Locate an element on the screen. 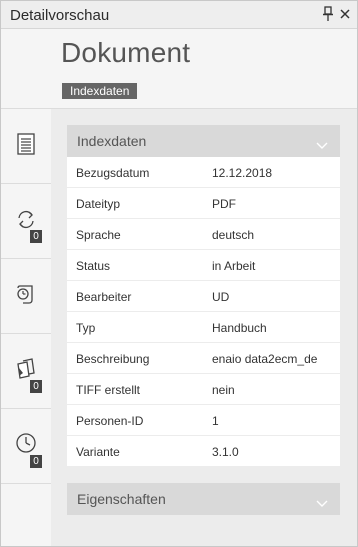  sidebar-item-workflow is located at coordinates (26, 296).